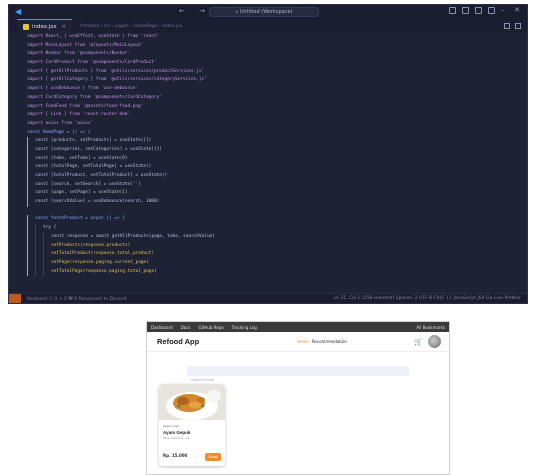 This screenshot has height=475, width=534. Describe the element at coordinates (277, 272) in the screenshot. I see `code-line: setTotalPage(response.paging.total_page)` at that location.